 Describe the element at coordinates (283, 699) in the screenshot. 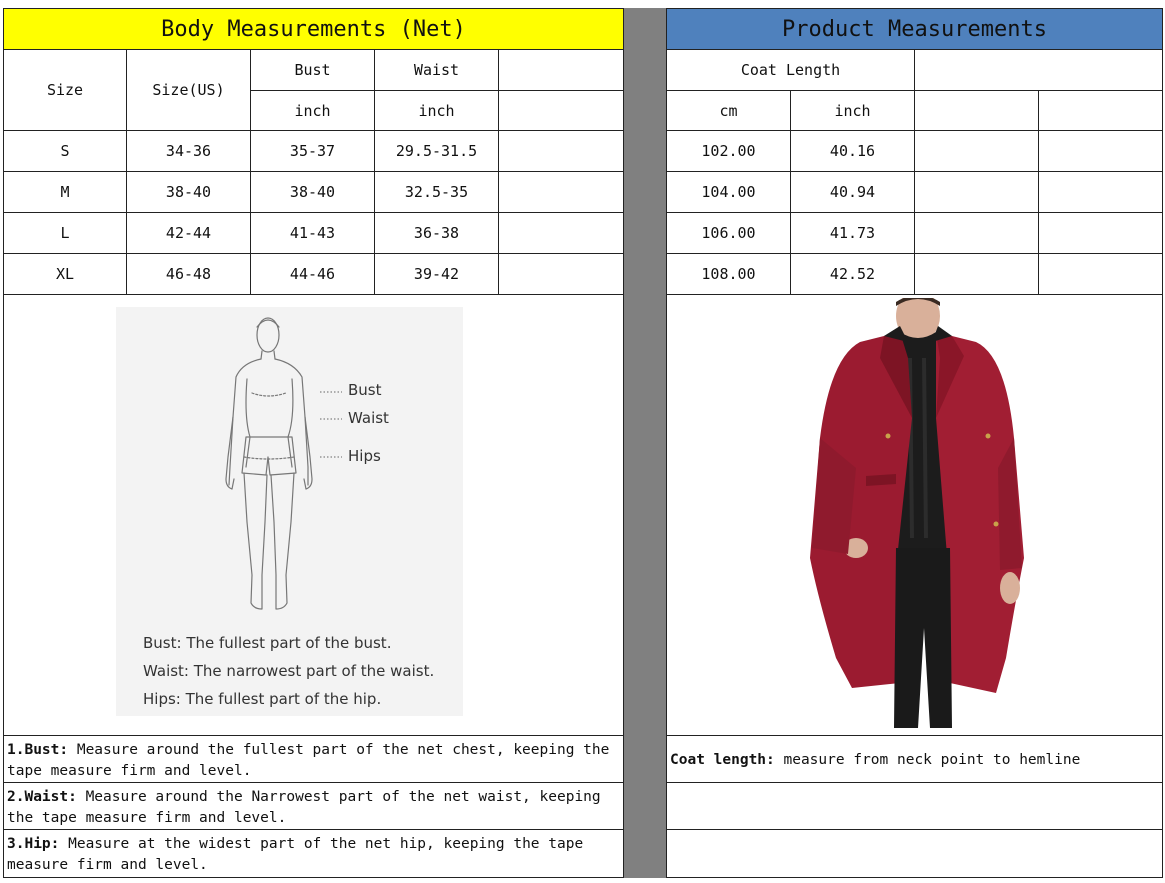

I see `legend-desc: The fullest part of the hip.` at that location.